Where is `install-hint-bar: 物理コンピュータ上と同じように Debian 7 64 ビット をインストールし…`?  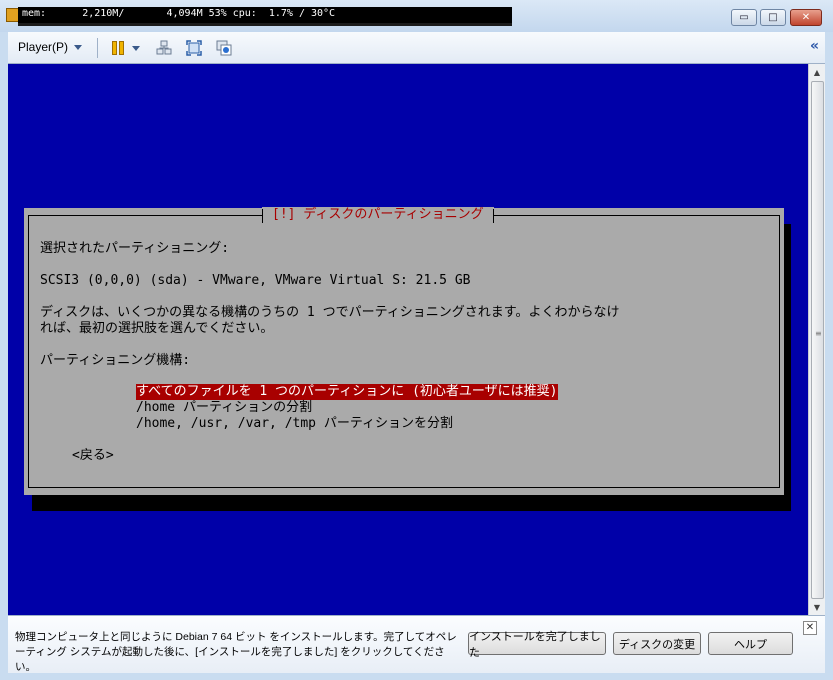 install-hint-bar: 物理コンピュータ上と同じように Debian 7 64 ビット をインストールし… is located at coordinates (416, 644).